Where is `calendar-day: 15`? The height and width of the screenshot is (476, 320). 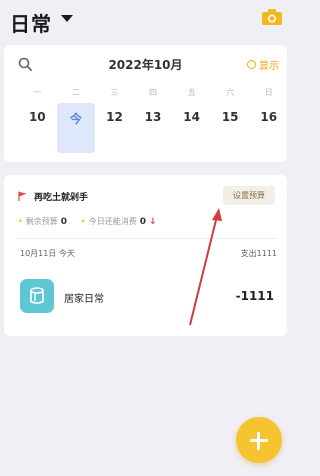
calendar-day: 15 is located at coordinates (230, 128).